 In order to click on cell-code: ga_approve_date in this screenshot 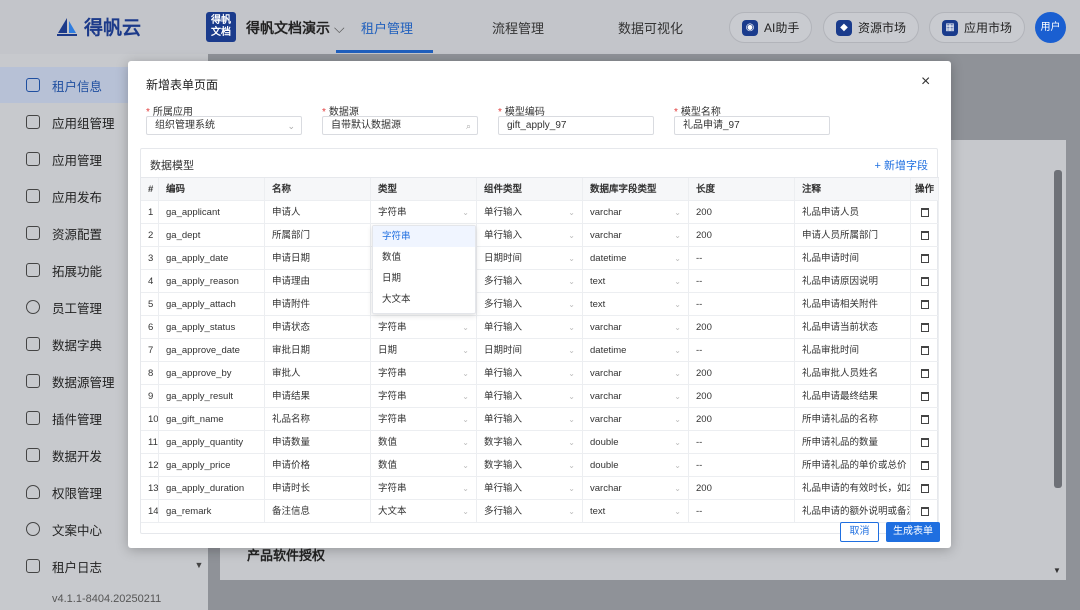, I will do `click(212, 350)`.